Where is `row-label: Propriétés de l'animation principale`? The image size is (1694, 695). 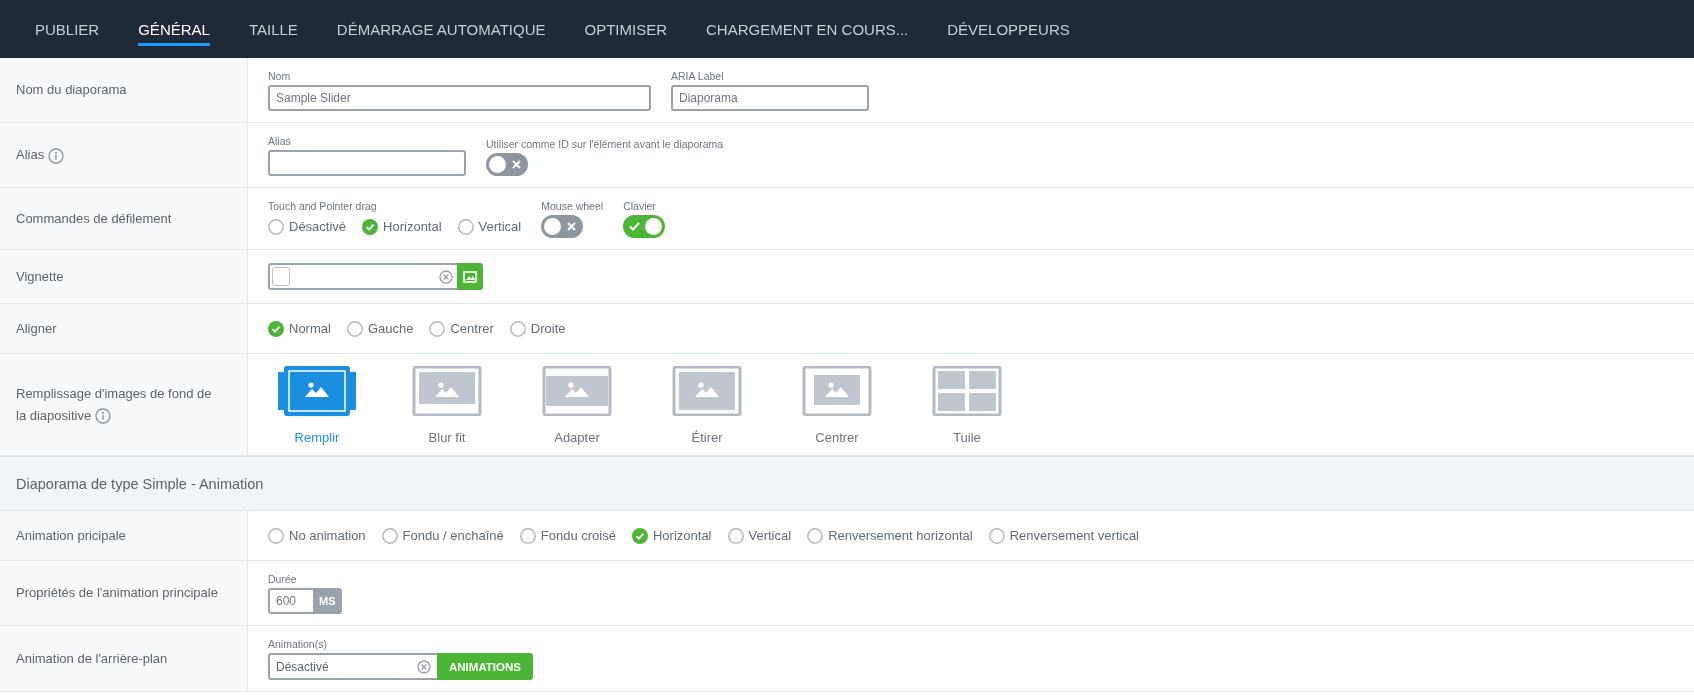 row-label: Propriétés de l'animation principale is located at coordinates (117, 593).